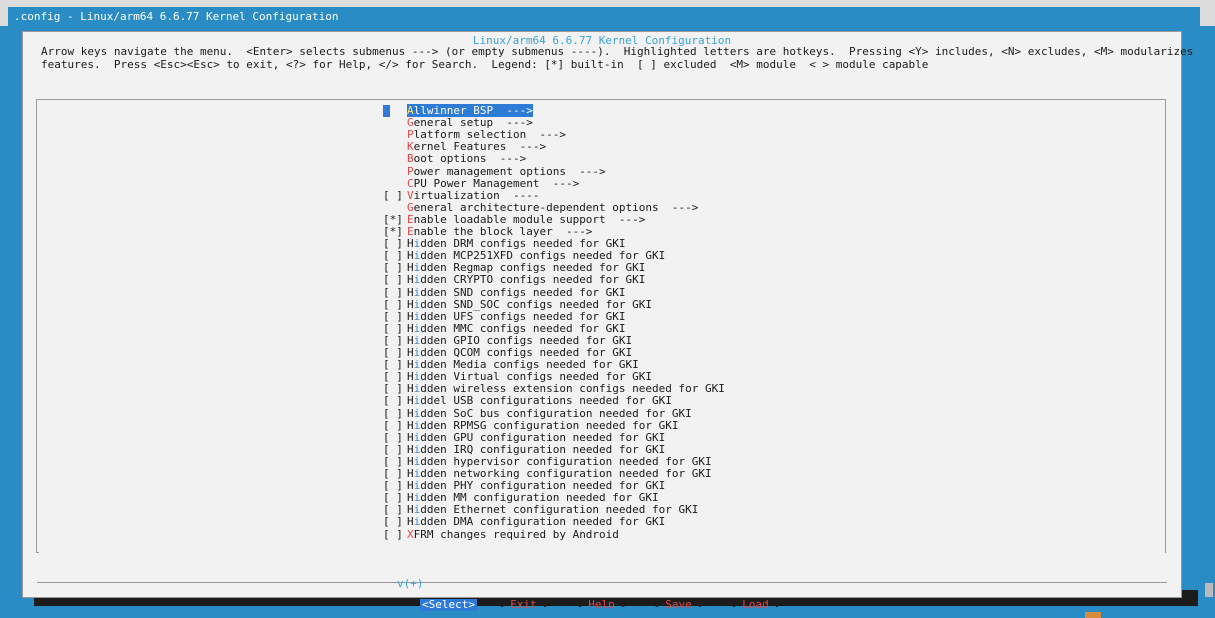  What do you see at coordinates (529, 365) in the screenshot?
I see `menu-item-text: dden Media configs needed for GKI` at bounding box center [529, 365].